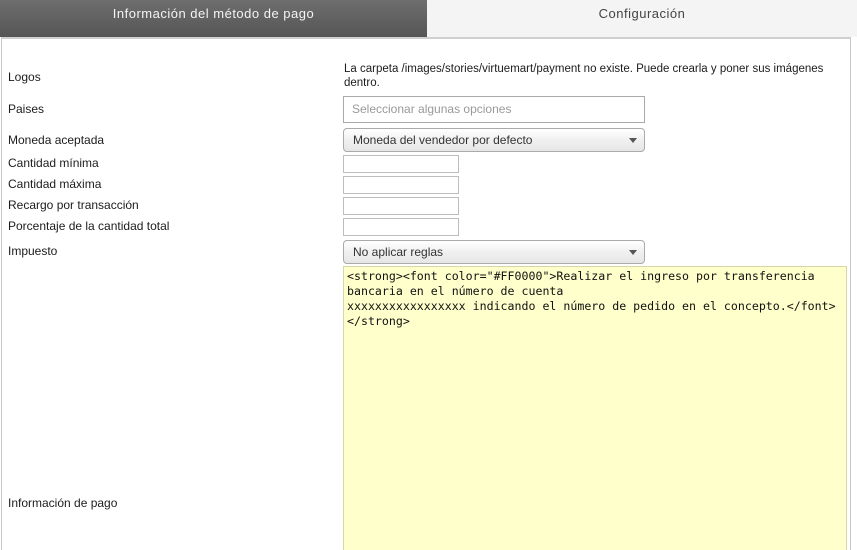  What do you see at coordinates (89, 226) in the screenshot?
I see `cost-percent-total-label: Porcentaje de la cantidad total` at bounding box center [89, 226].